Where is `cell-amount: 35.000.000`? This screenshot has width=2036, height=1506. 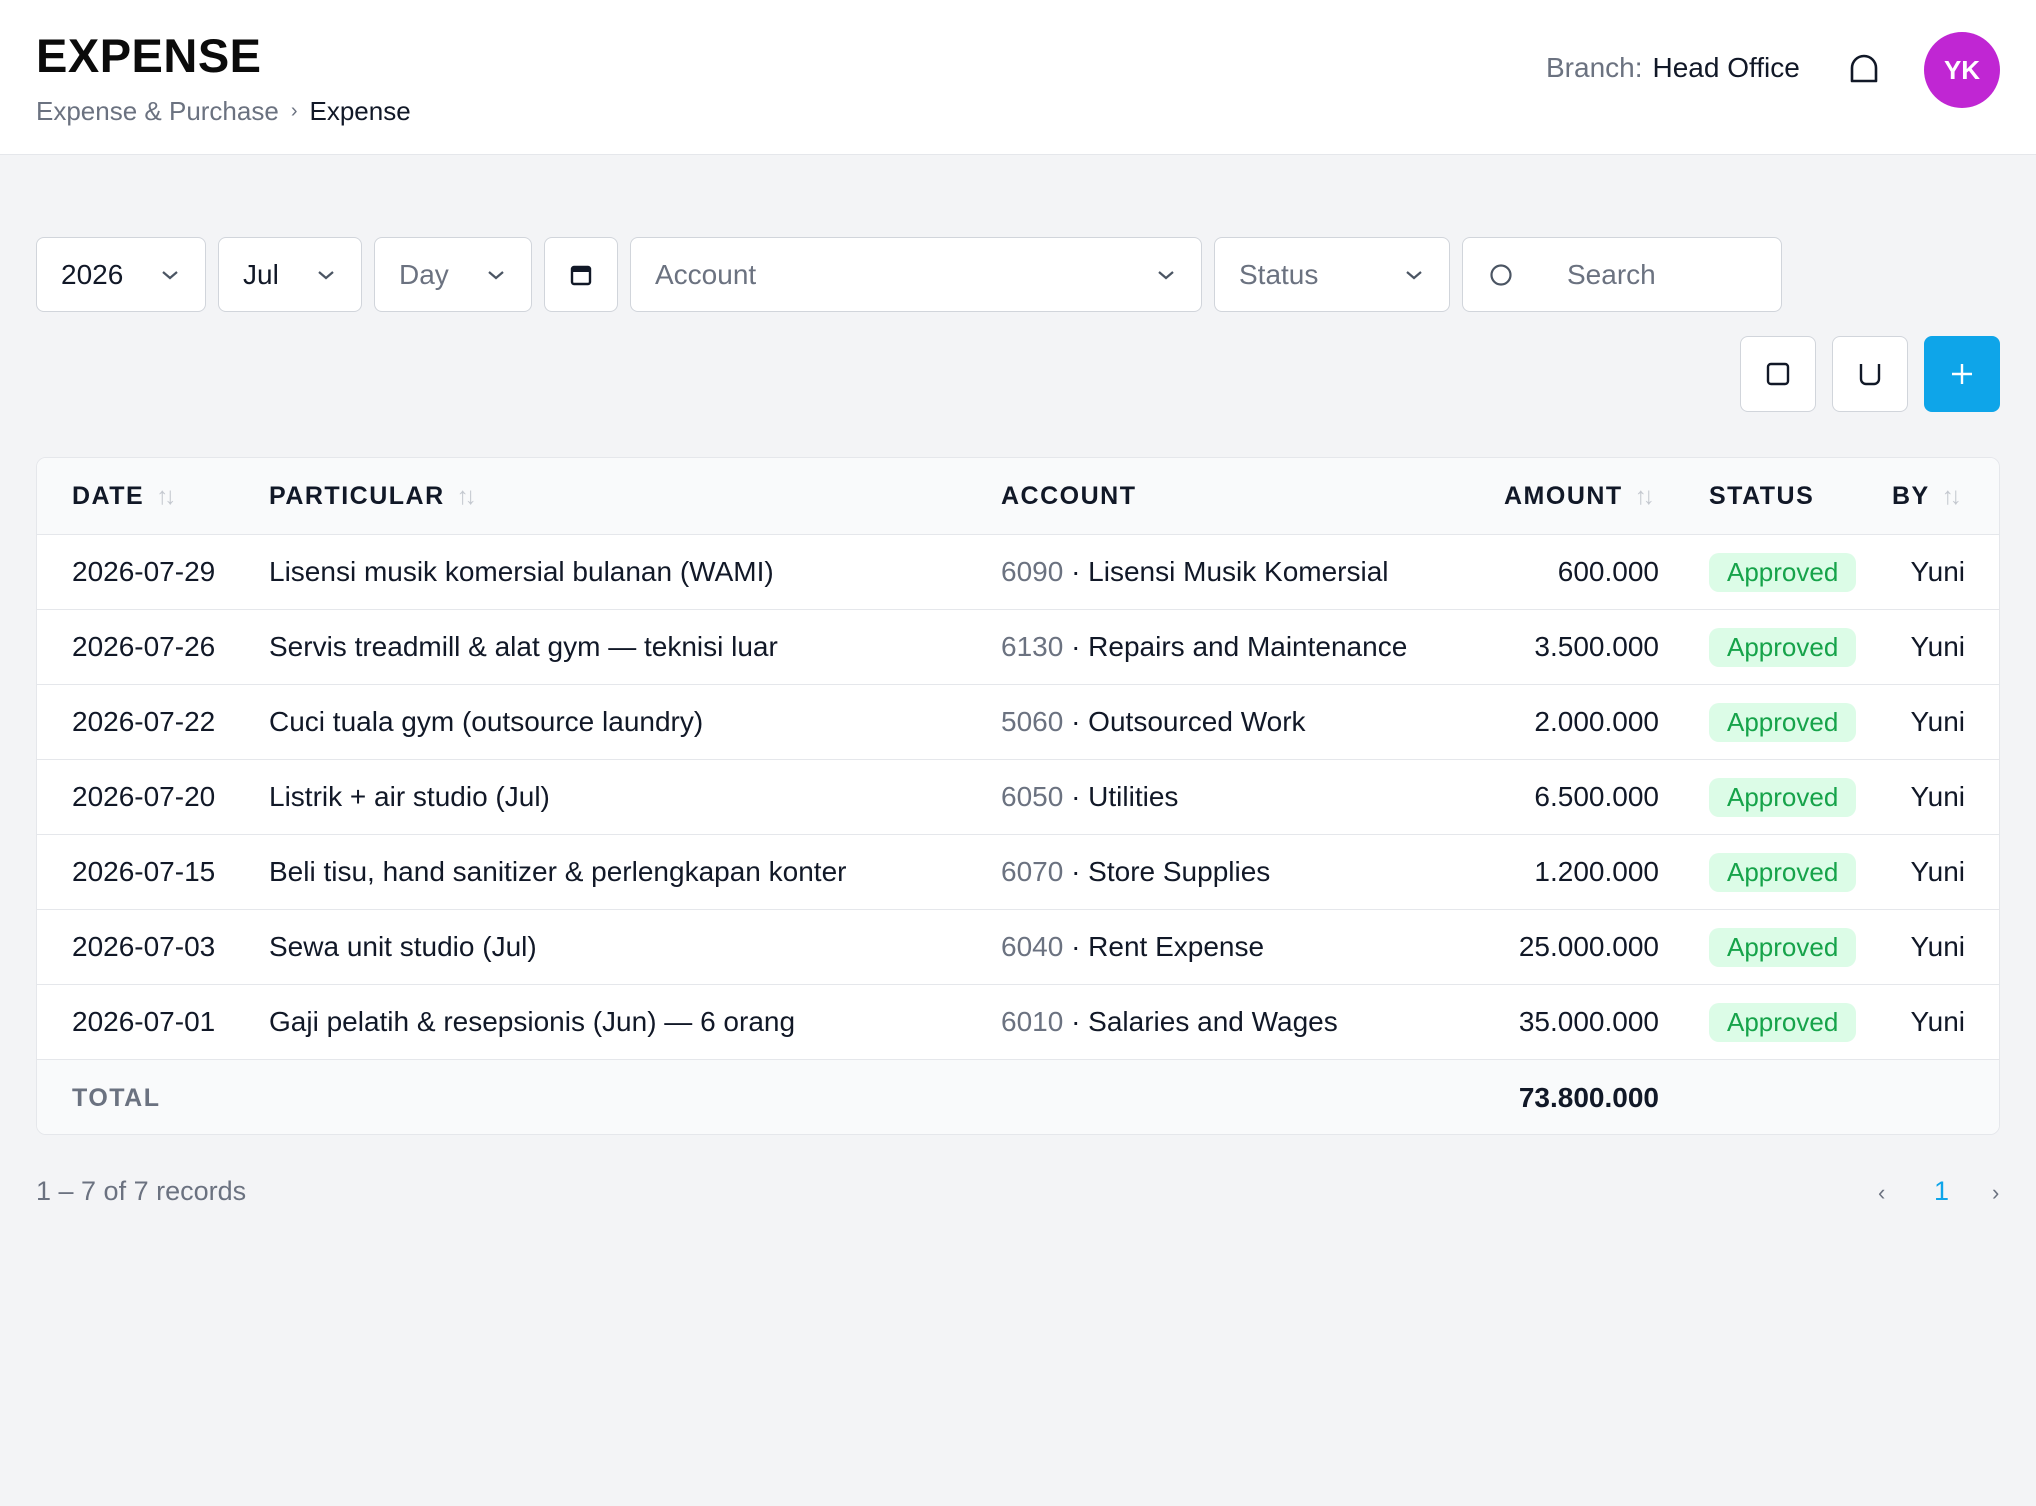
cell-amount: 35.000.000 is located at coordinates (1588, 1021).